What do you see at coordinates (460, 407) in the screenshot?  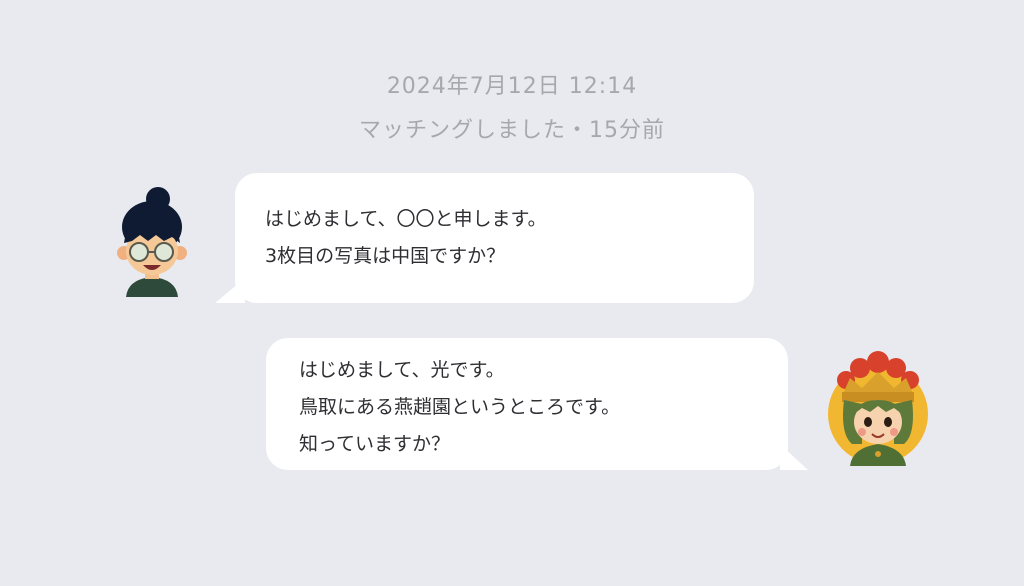 I see `message-line: 鳥取にある燕趙園というところです。` at bounding box center [460, 407].